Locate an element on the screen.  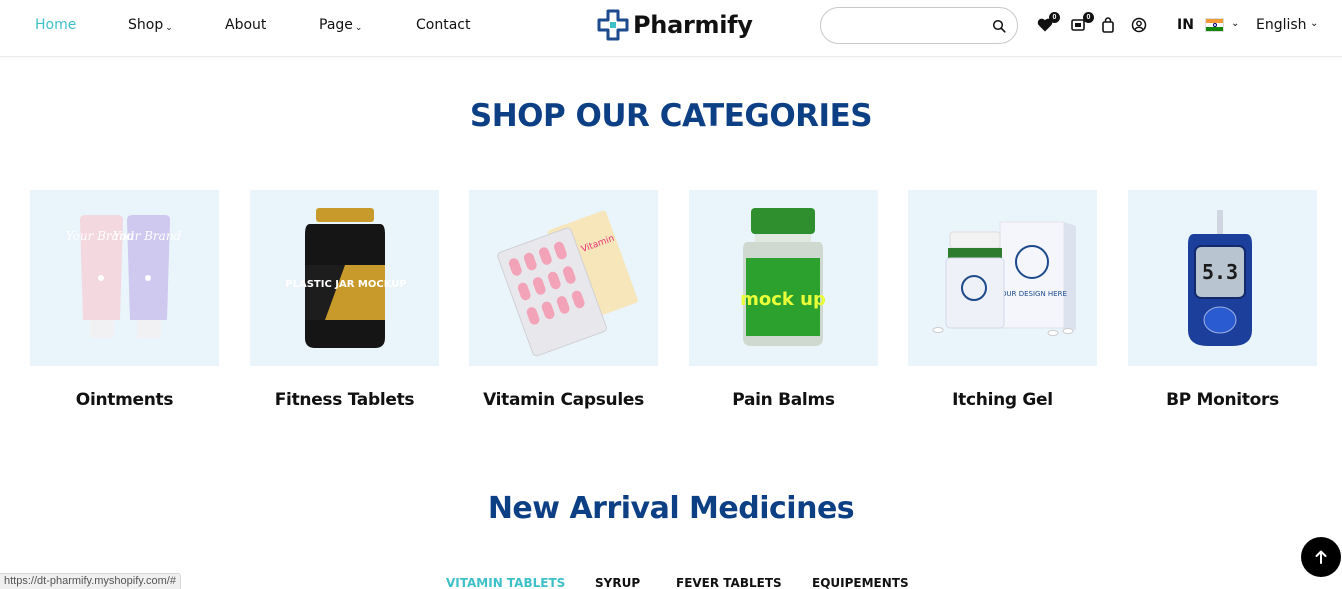
nav-about: About is located at coordinates (245, 25).